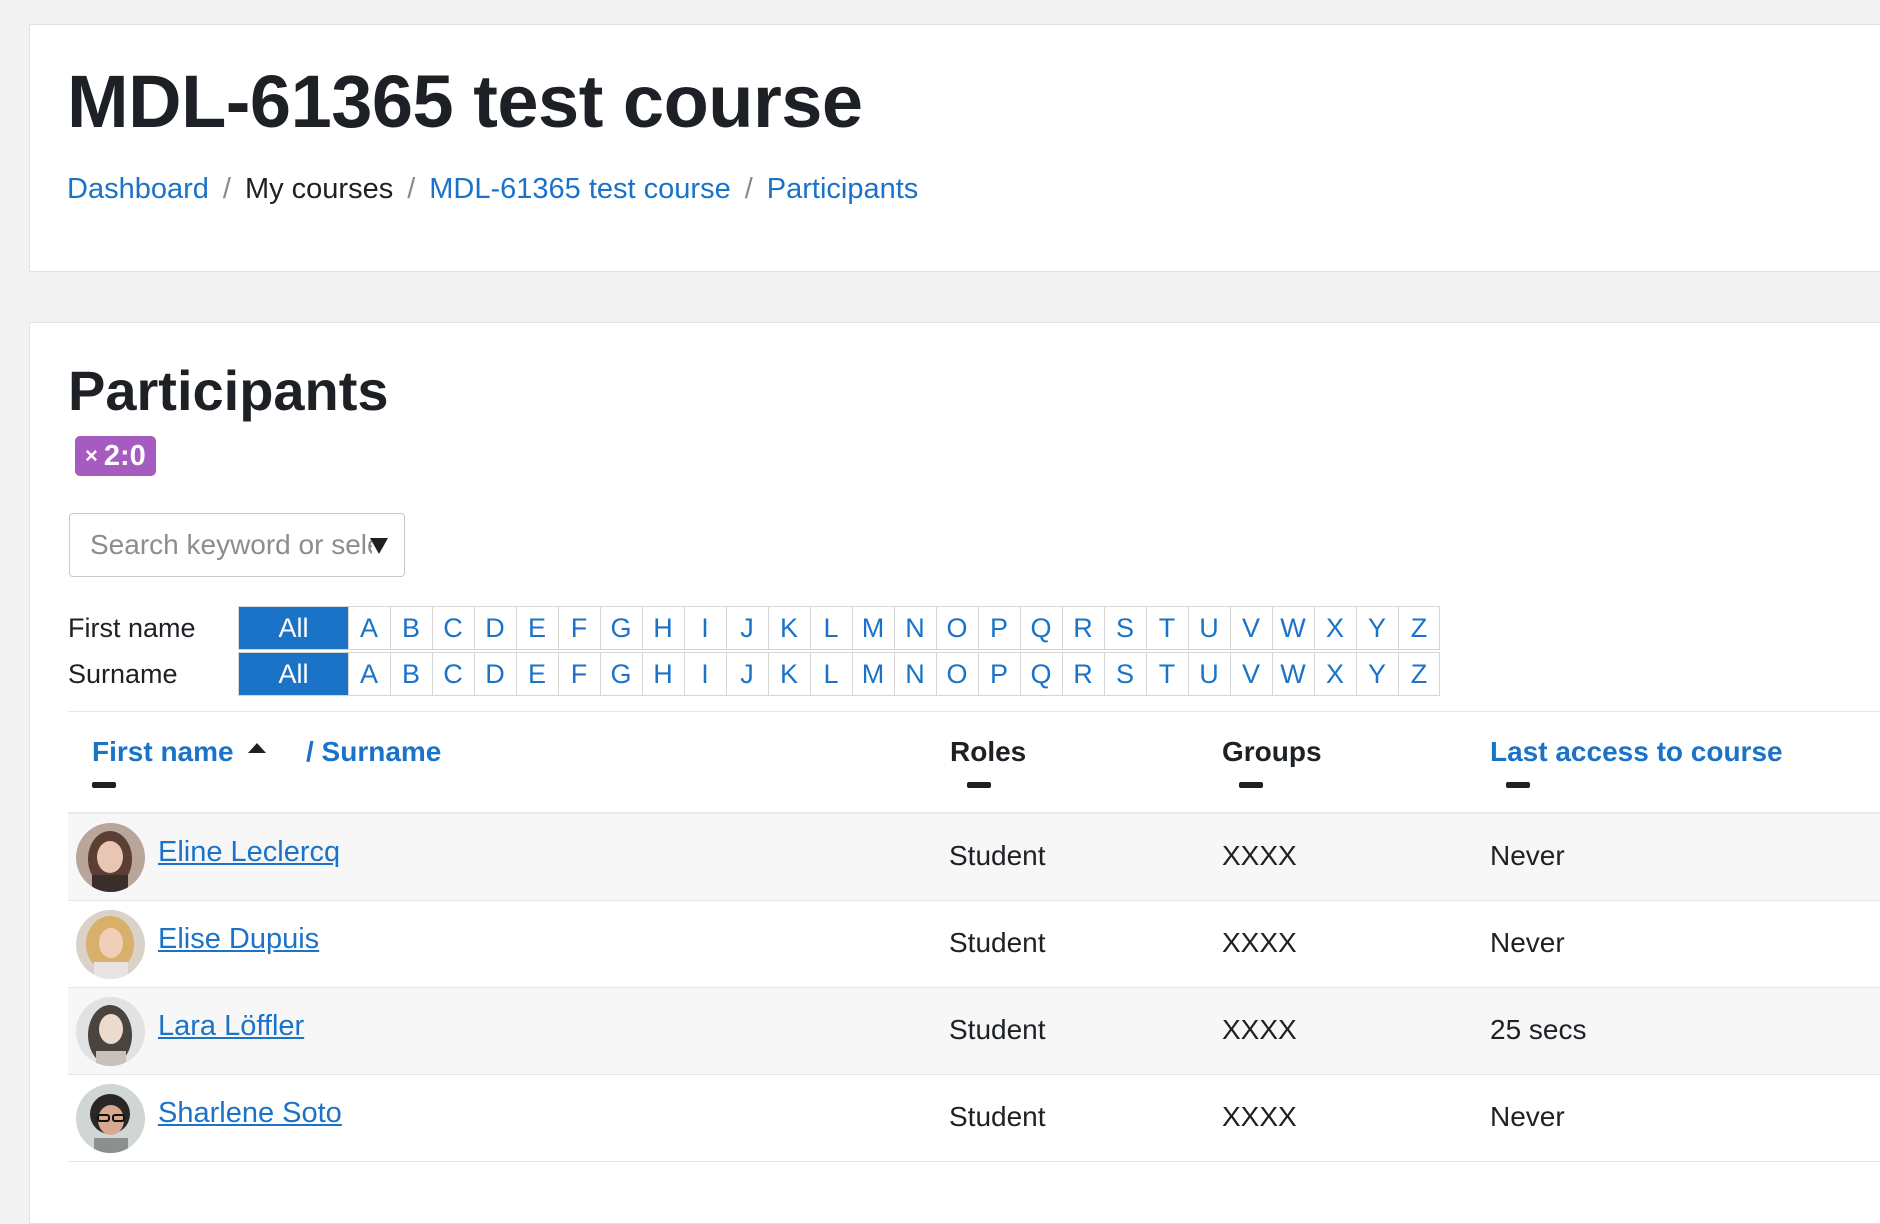 This screenshot has height=1224, width=1880. What do you see at coordinates (368, 674) in the screenshot?
I see `surname-initial-a: A` at bounding box center [368, 674].